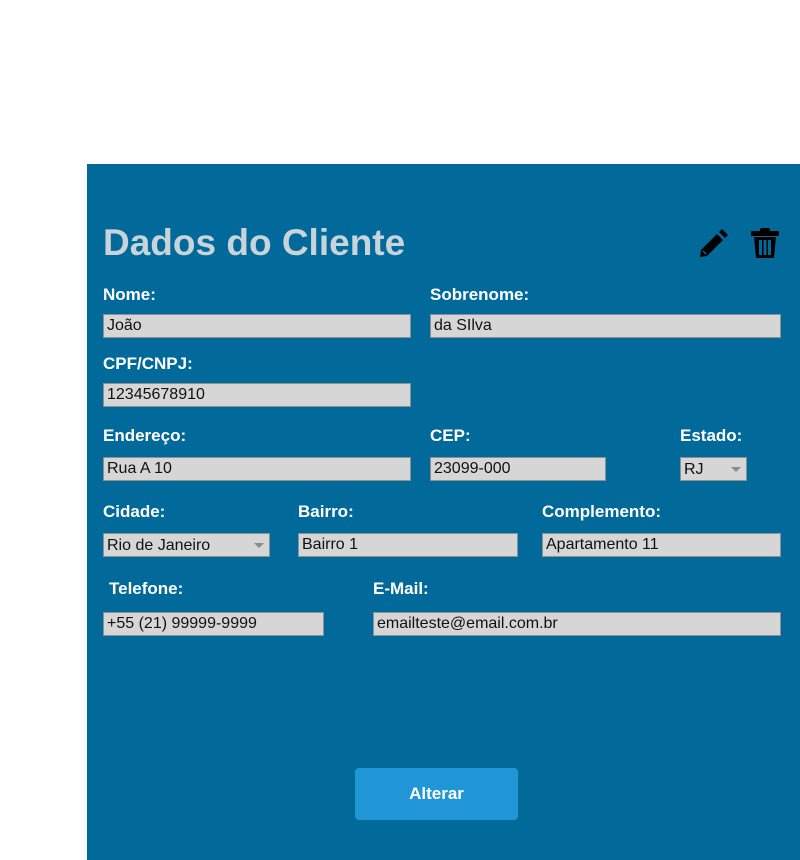 The width and height of the screenshot is (800, 860). What do you see at coordinates (765, 243) in the screenshot?
I see `trash-icon` at bounding box center [765, 243].